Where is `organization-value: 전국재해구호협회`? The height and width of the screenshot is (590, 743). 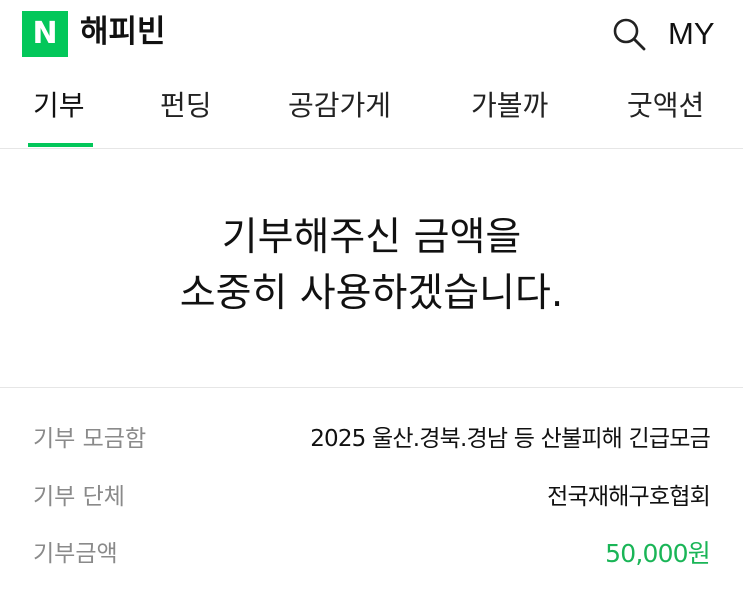
organization-value: 전국재해구호협회 is located at coordinates (629, 497).